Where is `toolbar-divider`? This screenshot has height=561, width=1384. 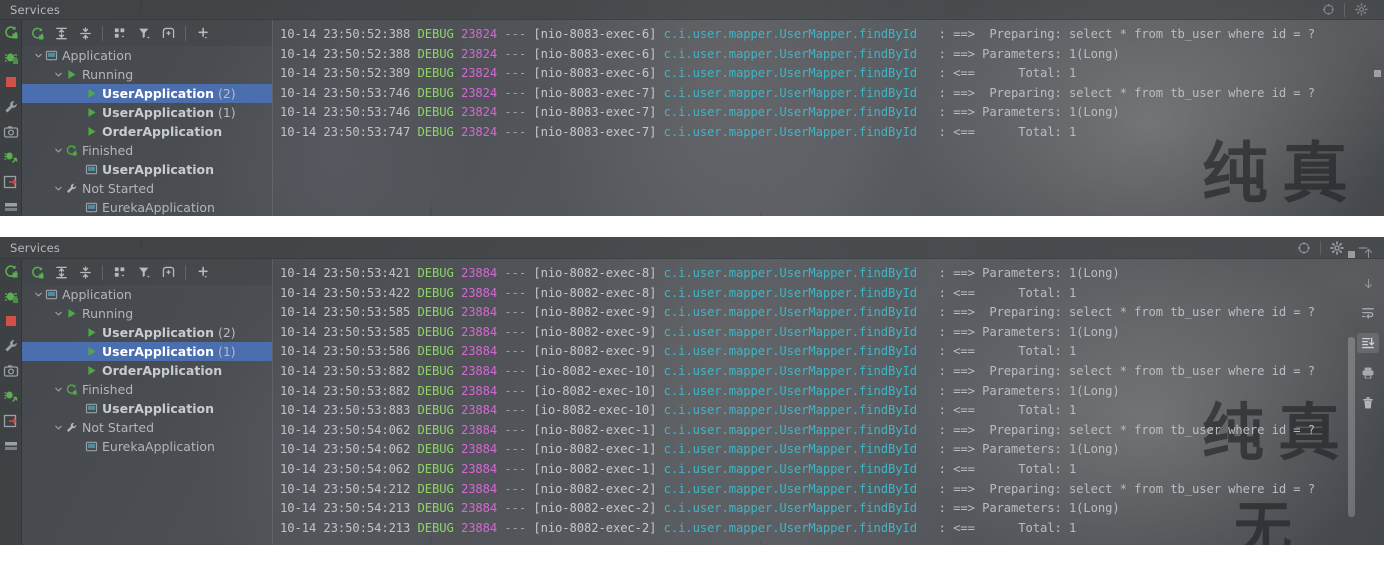
toolbar-divider is located at coordinates (102, 272).